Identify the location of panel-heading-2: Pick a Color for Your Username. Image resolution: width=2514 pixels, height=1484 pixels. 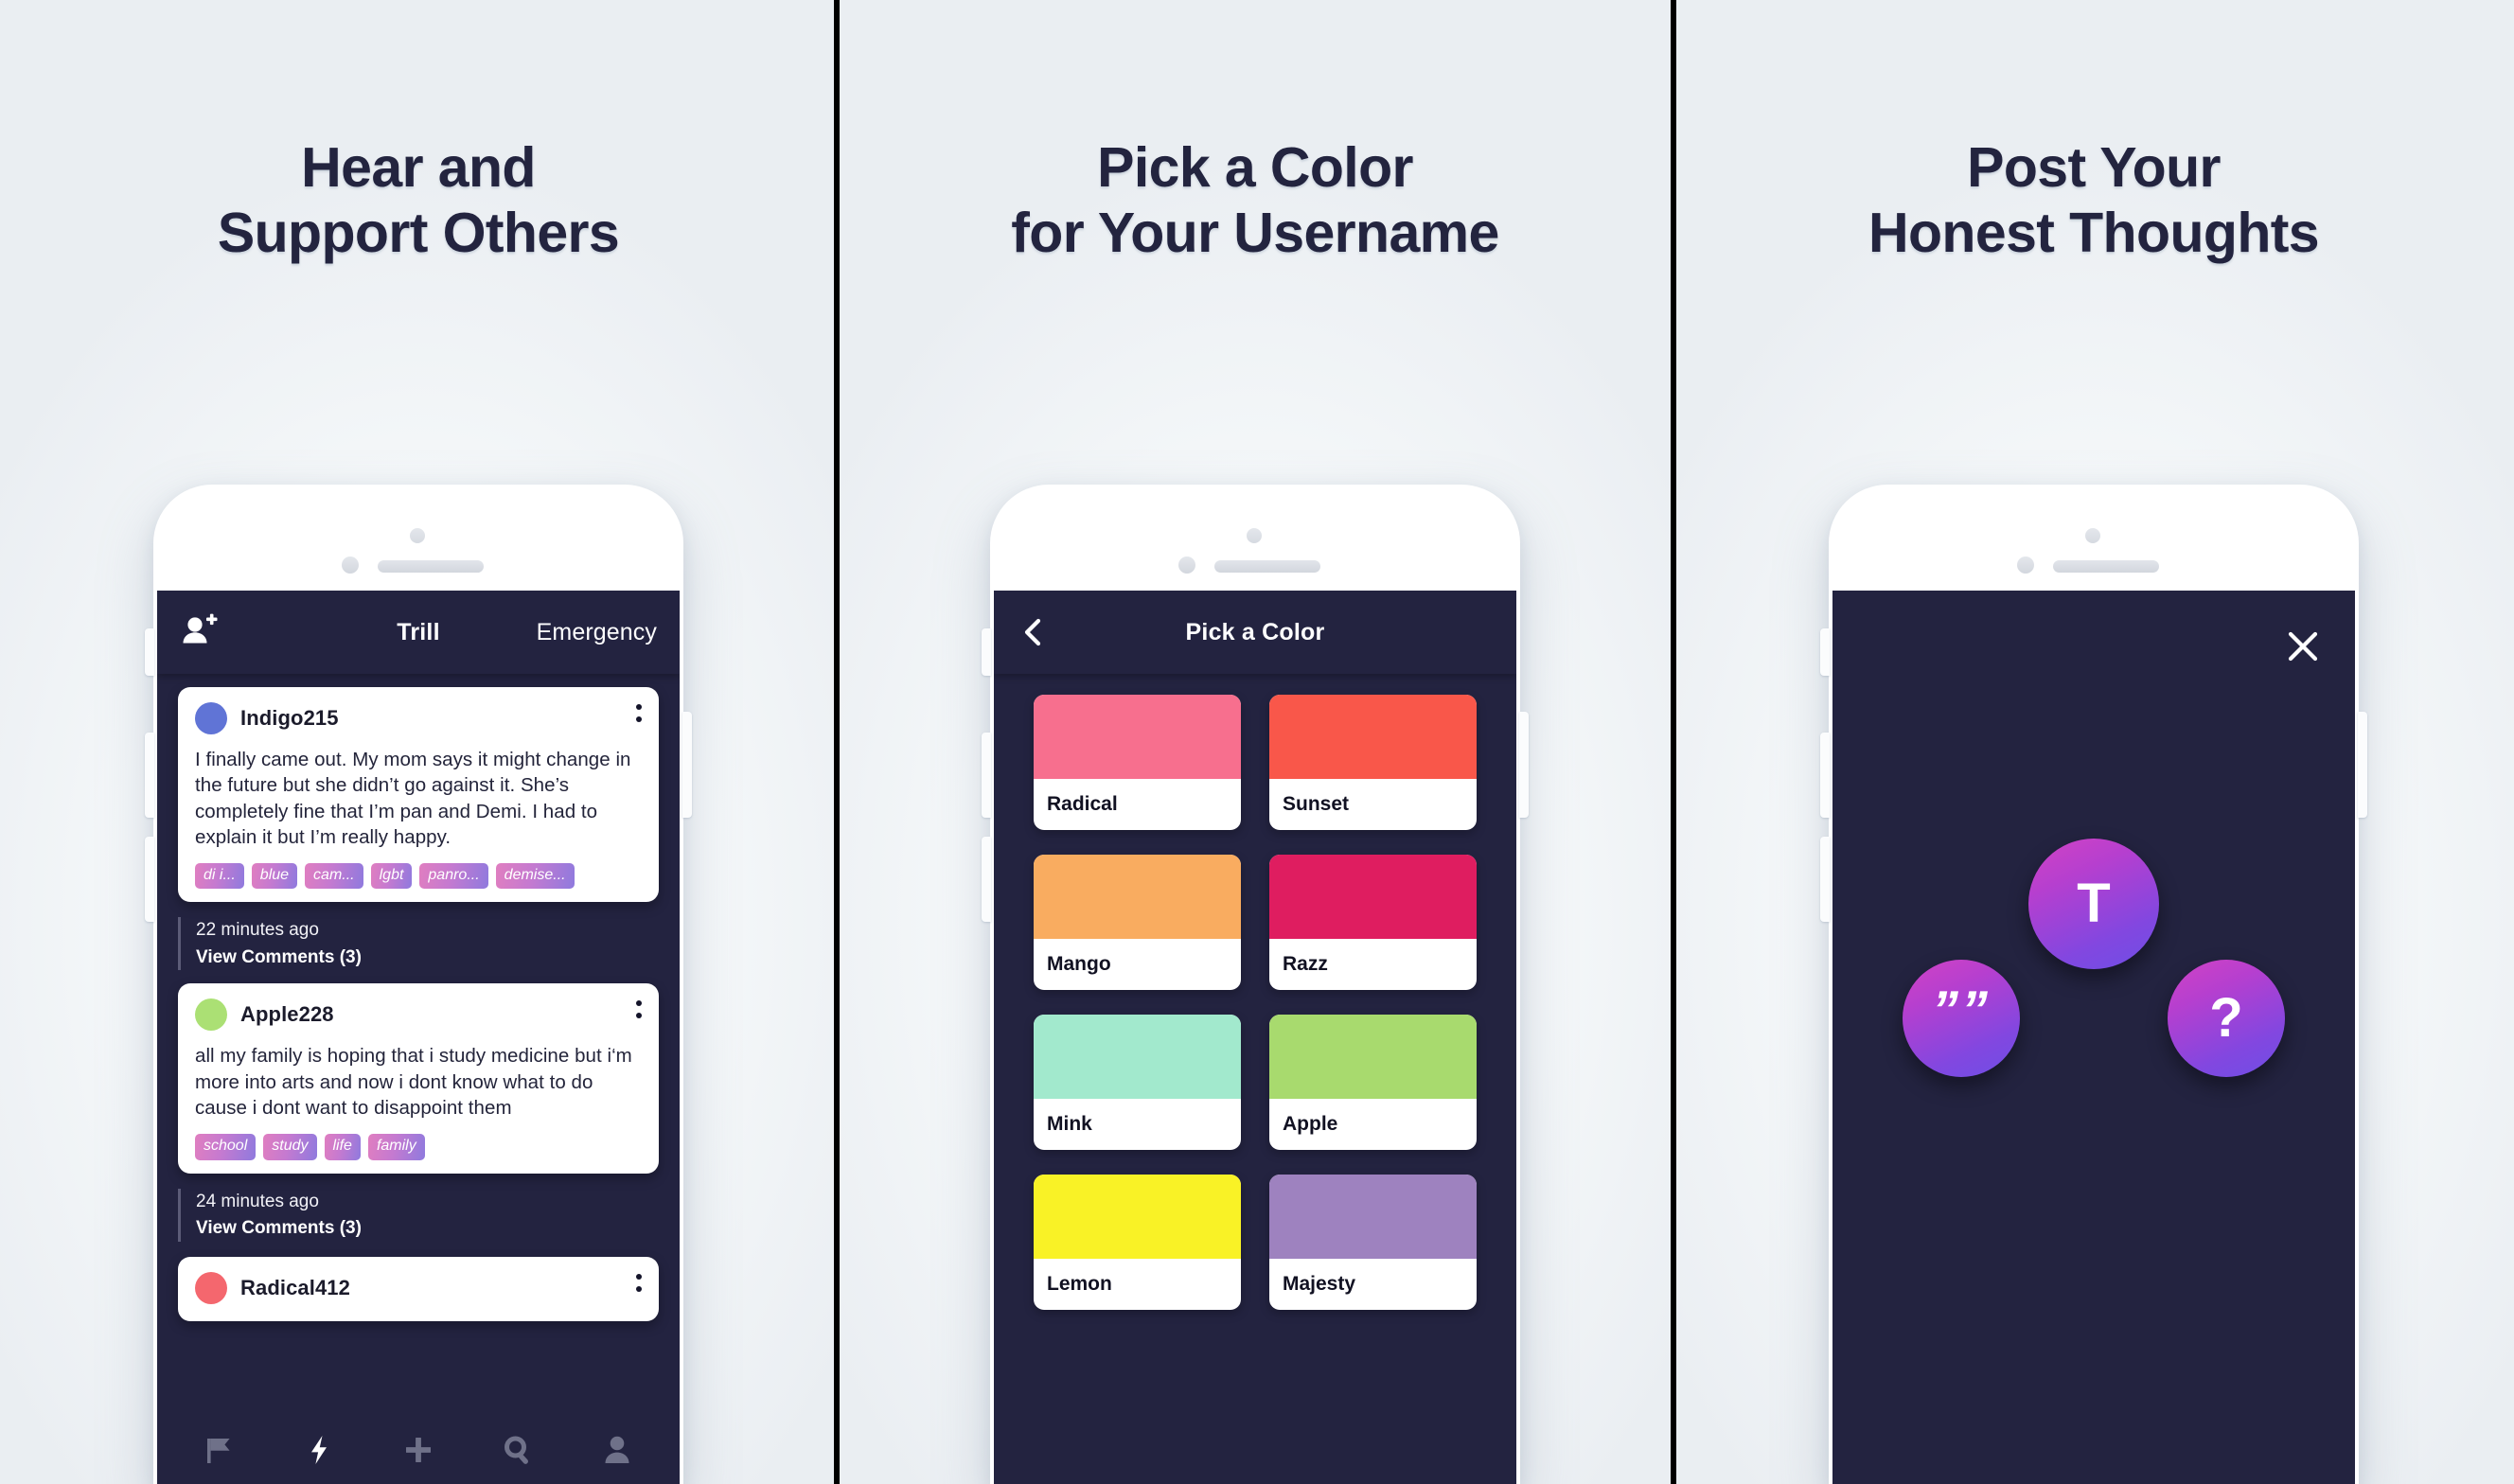
(1255, 200).